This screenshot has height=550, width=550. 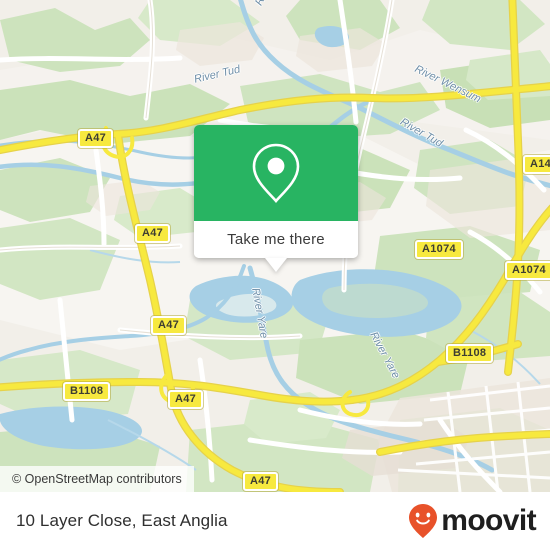 I want to click on moovit-logo: moovit, so click(x=472, y=521).